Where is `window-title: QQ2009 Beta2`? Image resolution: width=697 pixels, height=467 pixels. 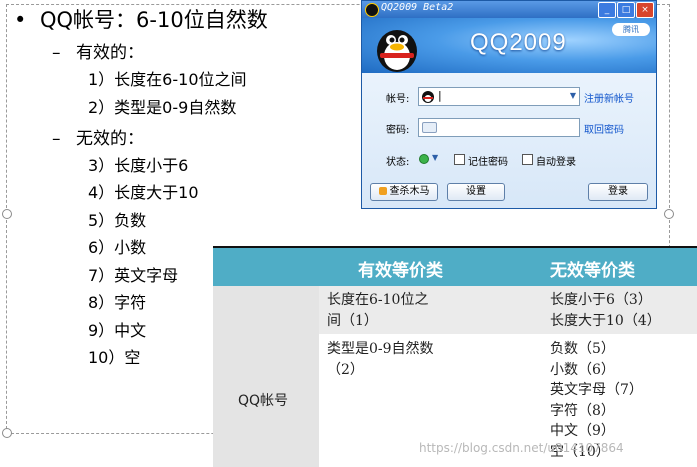 window-title: QQ2009 Beta2 is located at coordinates (417, 7).